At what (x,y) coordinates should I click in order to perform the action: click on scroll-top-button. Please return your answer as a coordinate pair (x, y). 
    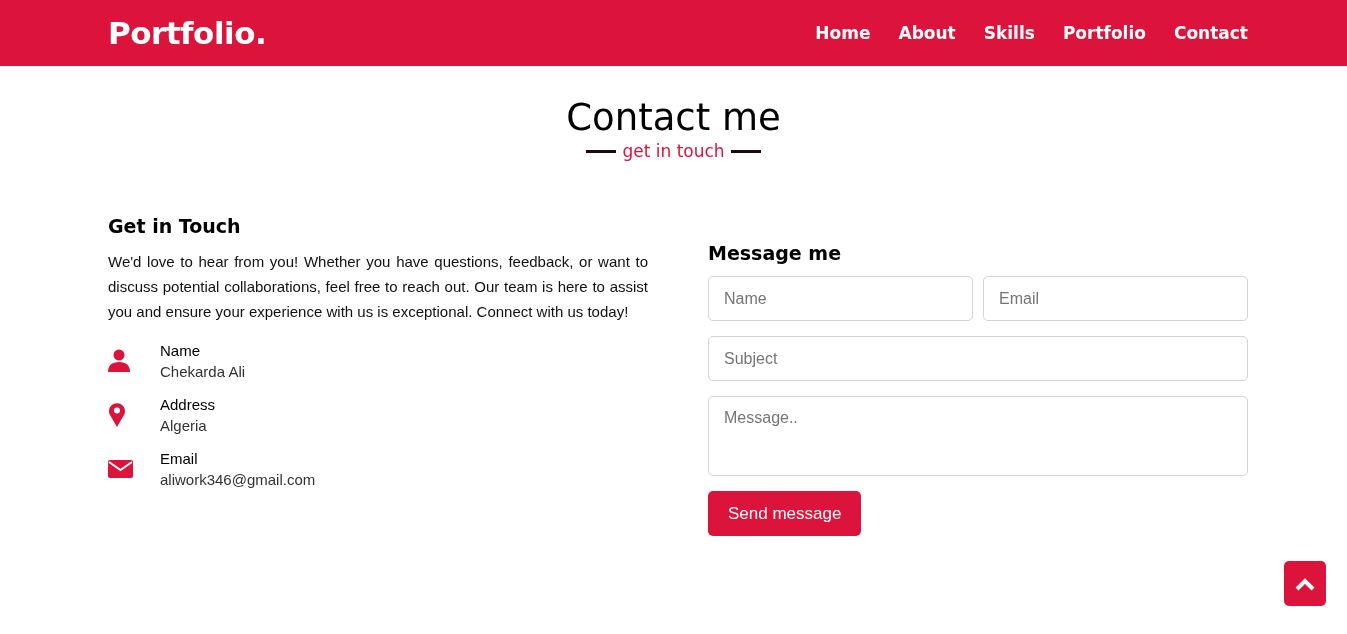
    Looking at the image, I should click on (1305, 583).